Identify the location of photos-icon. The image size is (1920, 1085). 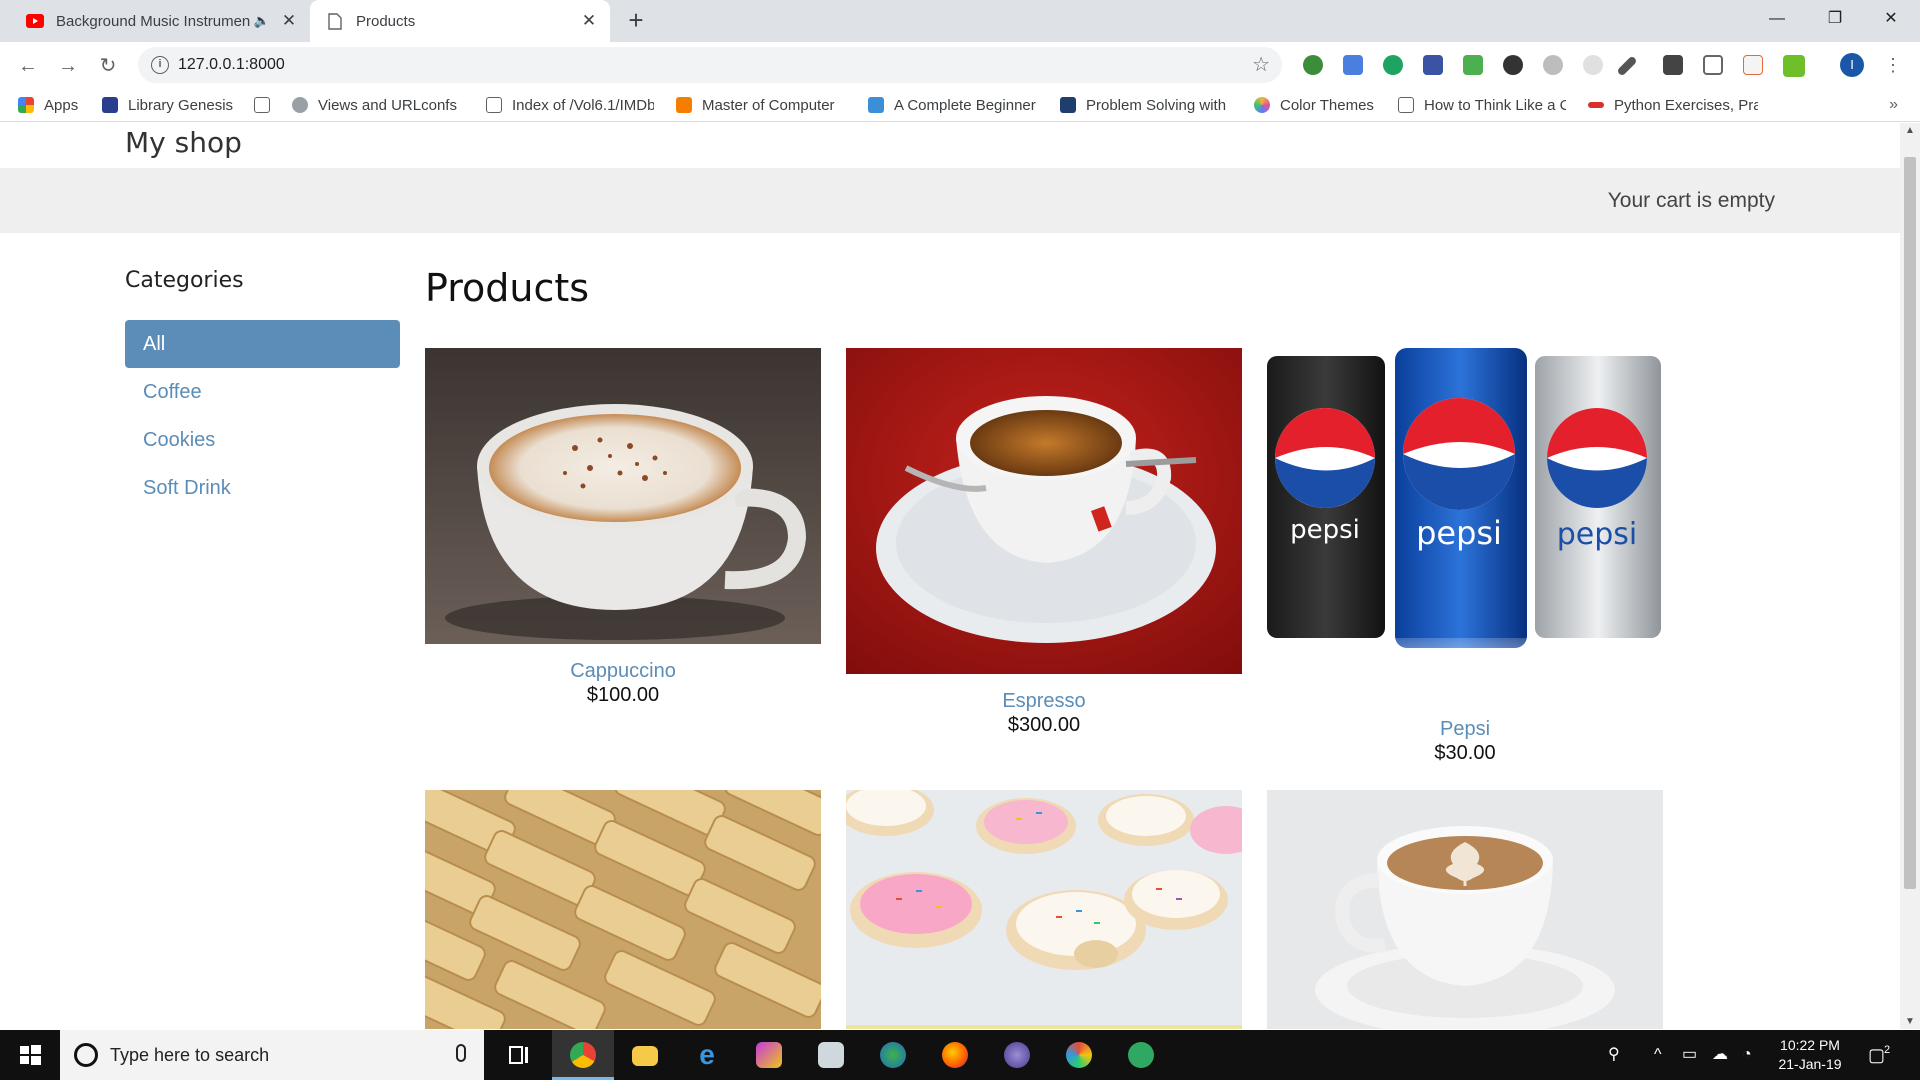
(831, 1055).